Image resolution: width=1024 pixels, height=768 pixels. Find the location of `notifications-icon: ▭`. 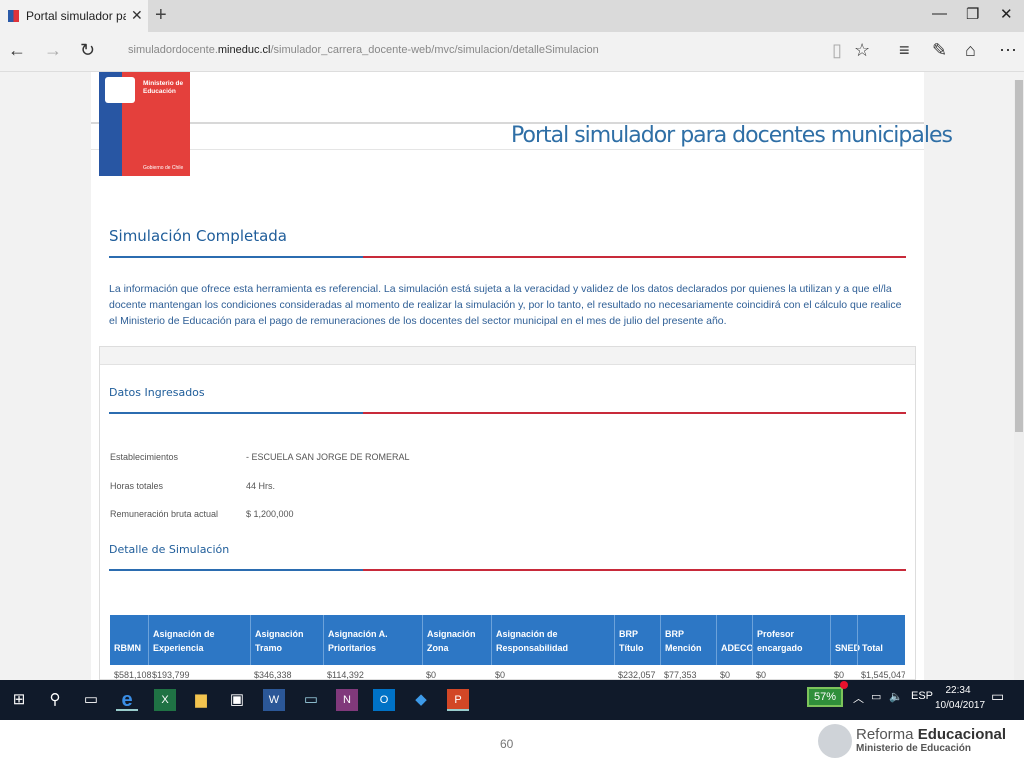

notifications-icon: ▭ is located at coordinates (997, 696).